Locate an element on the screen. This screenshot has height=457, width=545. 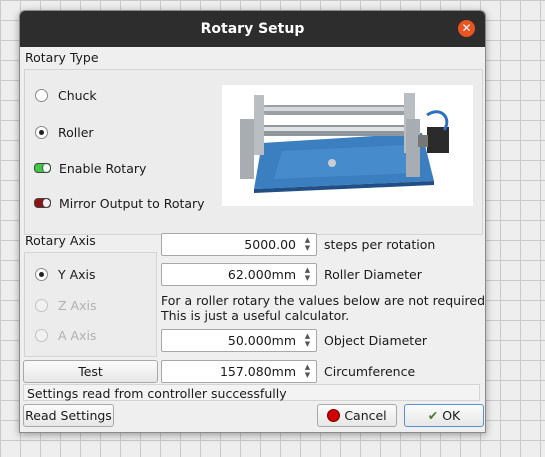
mirror-output-label: Mirror Output to Rotary is located at coordinates (131, 203).